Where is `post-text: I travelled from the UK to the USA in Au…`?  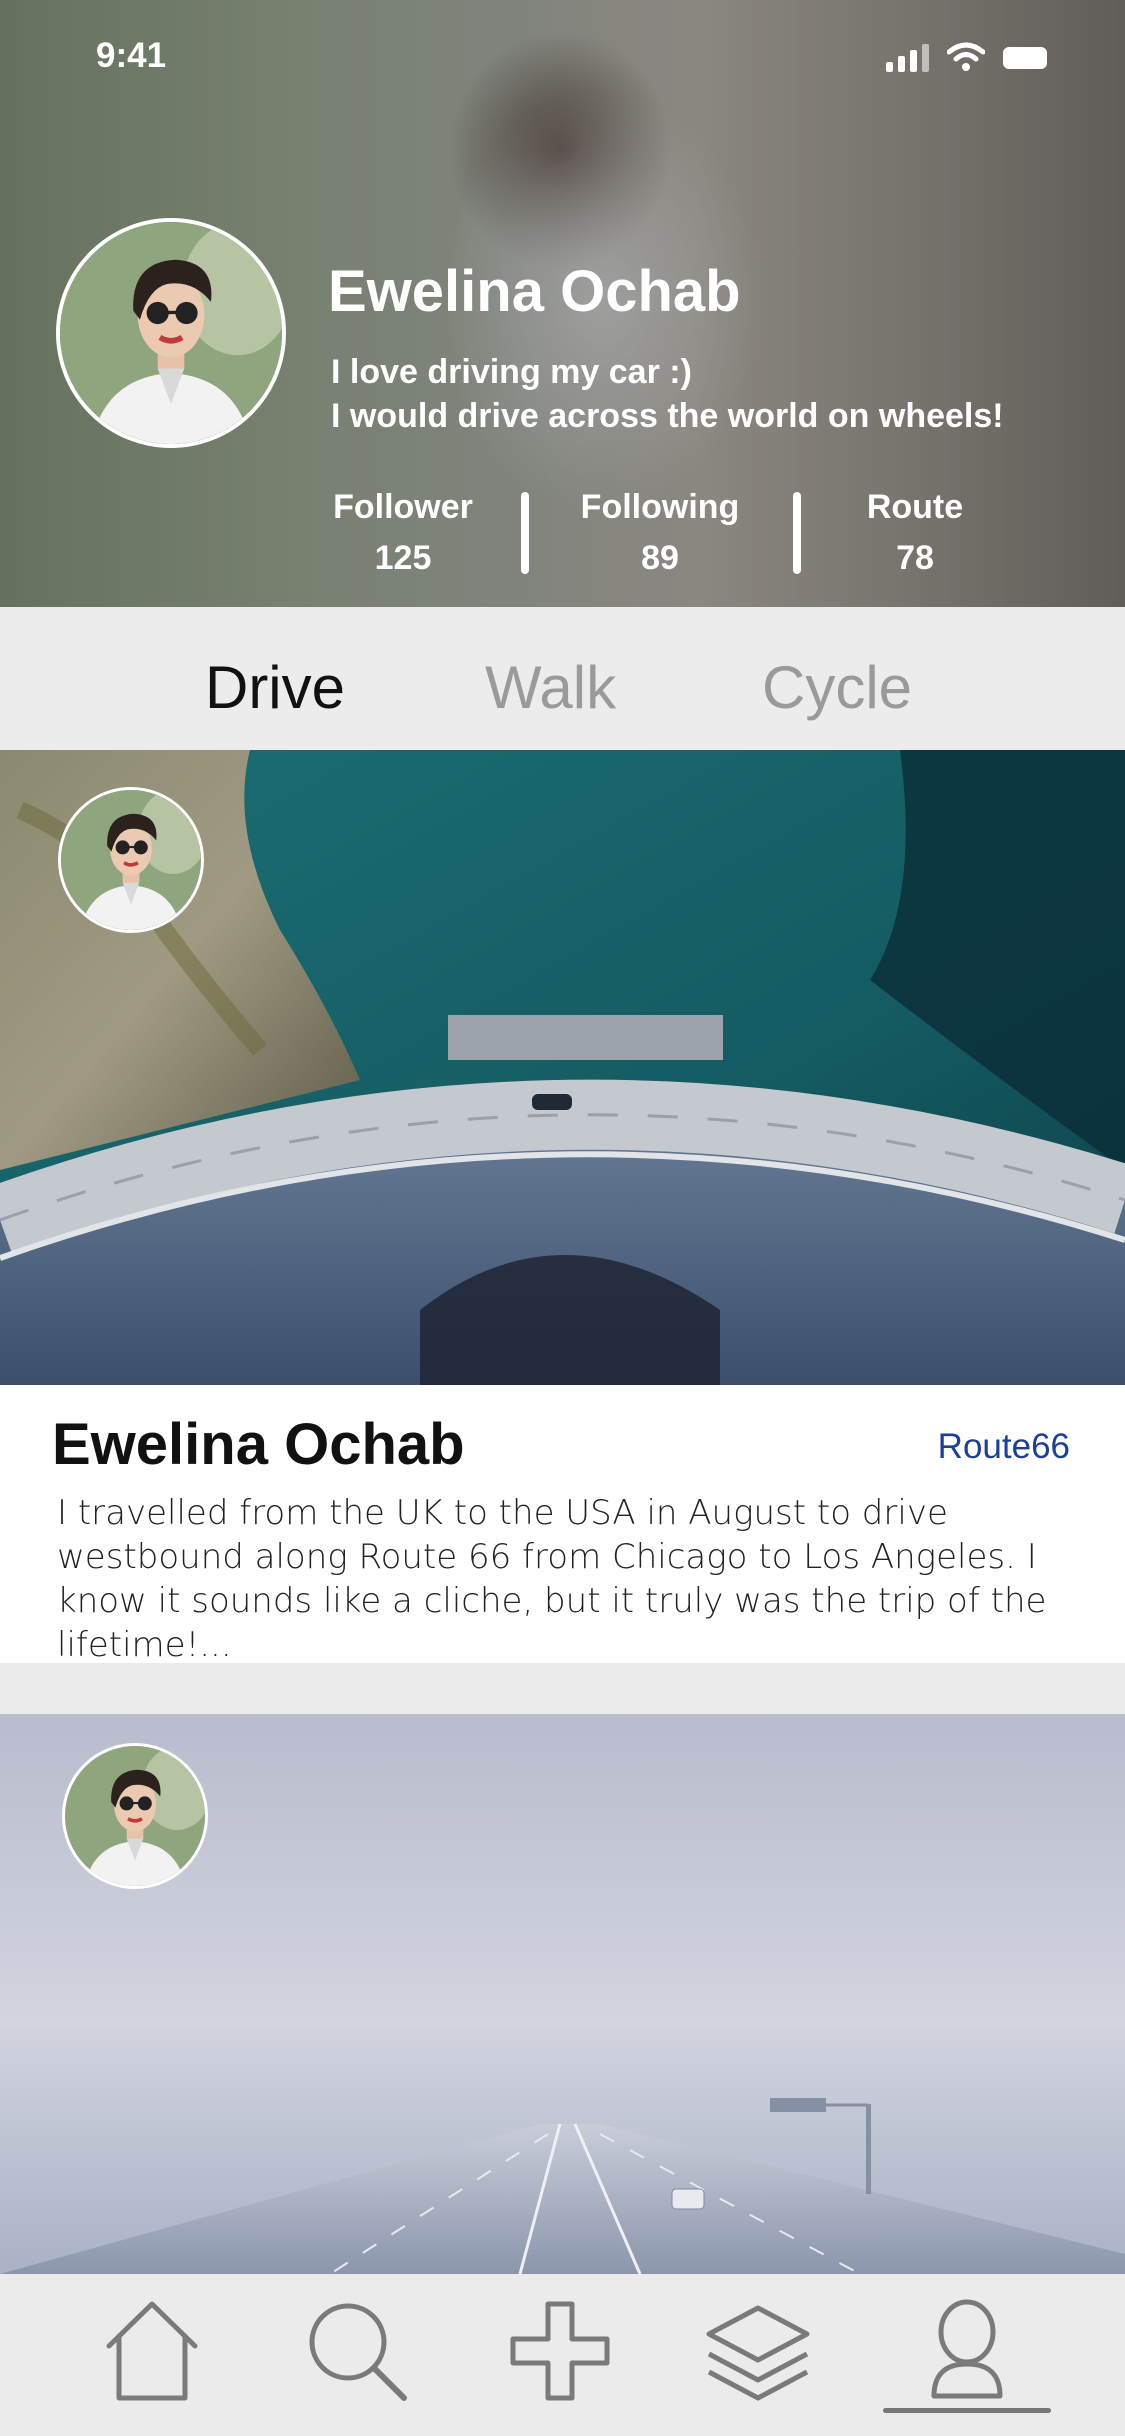
post-text: I travelled from the UK to the USA in Au… is located at coordinates (552, 1579).